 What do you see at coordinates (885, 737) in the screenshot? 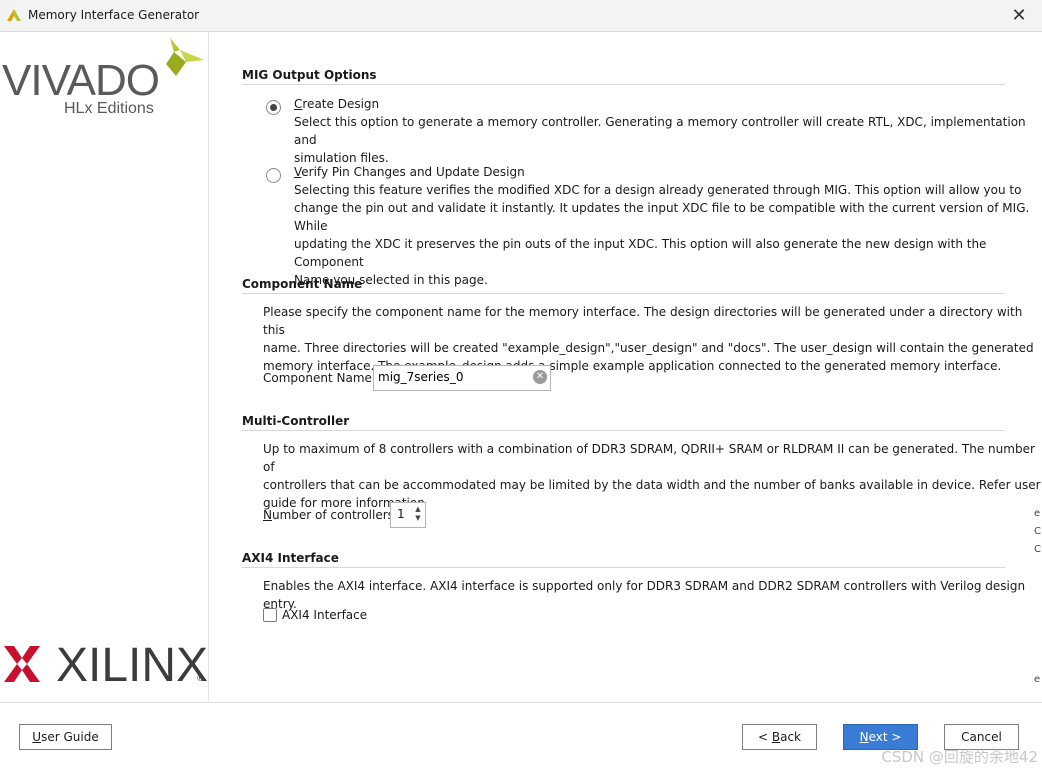
I see `next-label: ext >` at bounding box center [885, 737].